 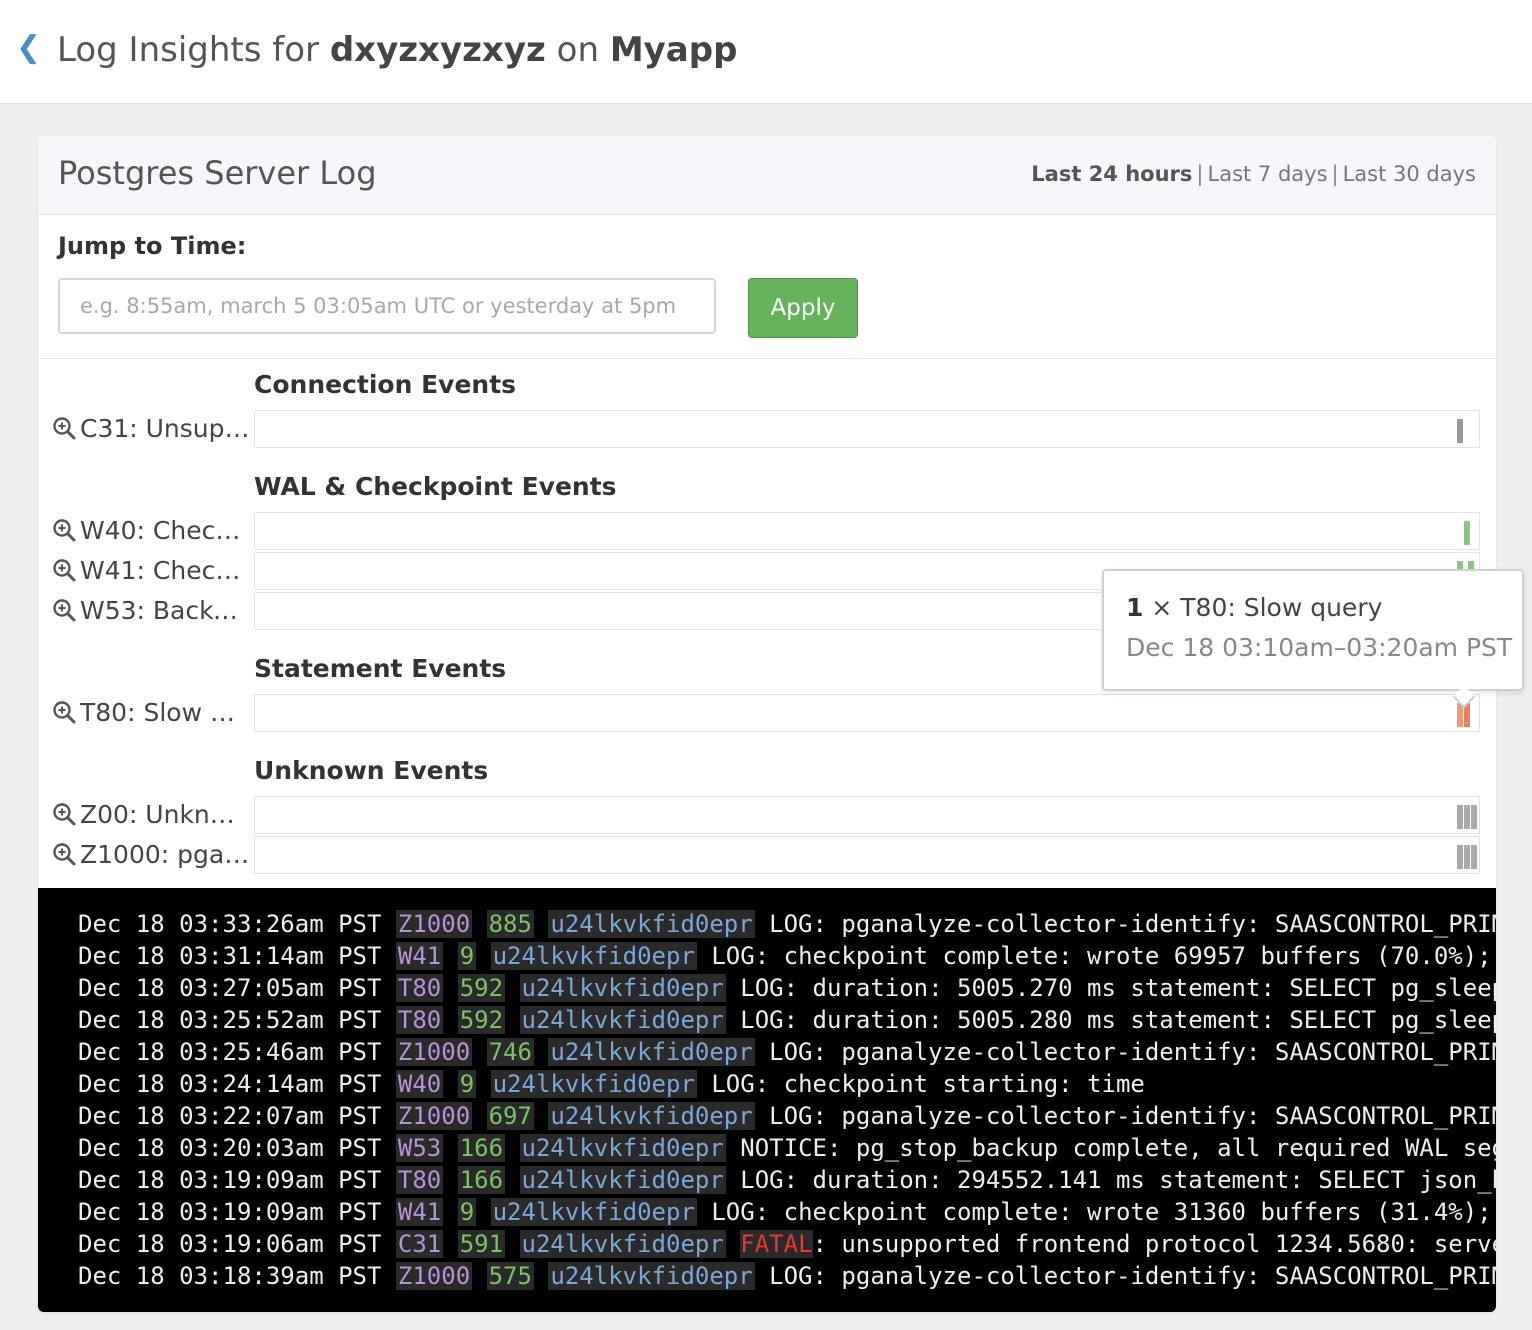 What do you see at coordinates (783, 1148) in the screenshot?
I see `log-level: NOTICE` at bounding box center [783, 1148].